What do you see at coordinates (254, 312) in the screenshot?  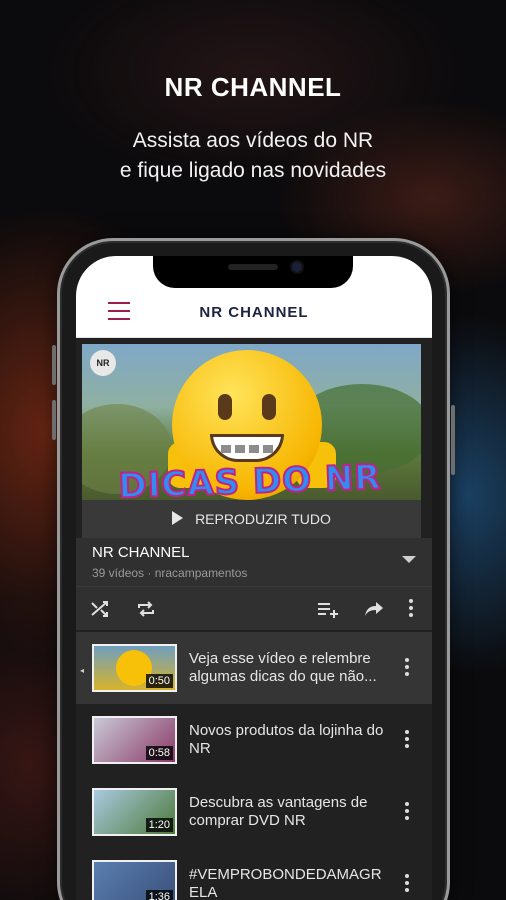 I see `app-title: NR CHANNEL` at bounding box center [254, 312].